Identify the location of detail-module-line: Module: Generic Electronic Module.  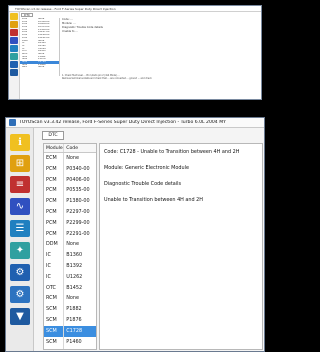
(146, 168).